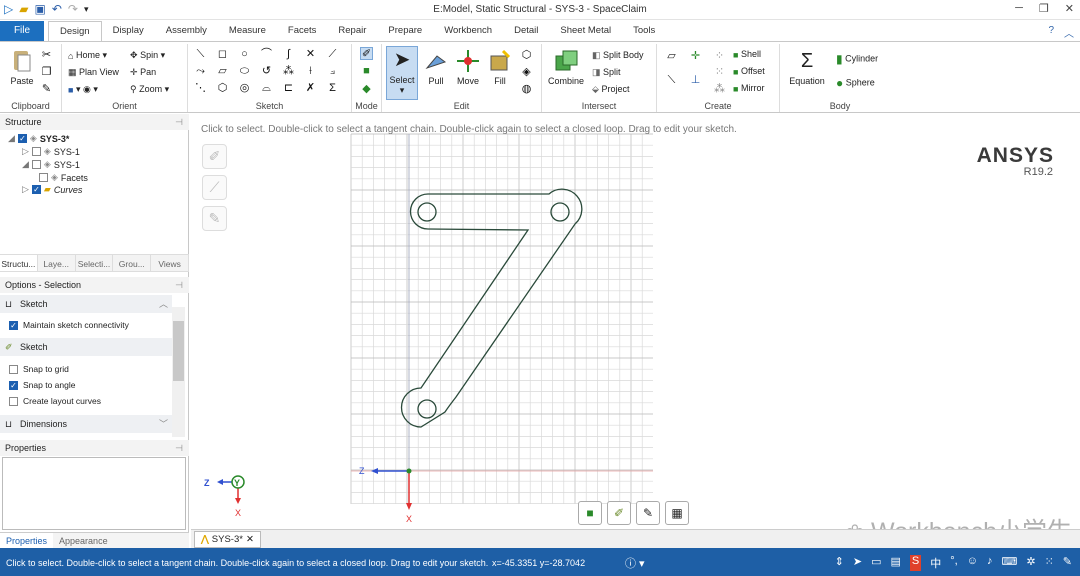  I want to click on ribbon-tab-tools: Tools, so click(644, 31).